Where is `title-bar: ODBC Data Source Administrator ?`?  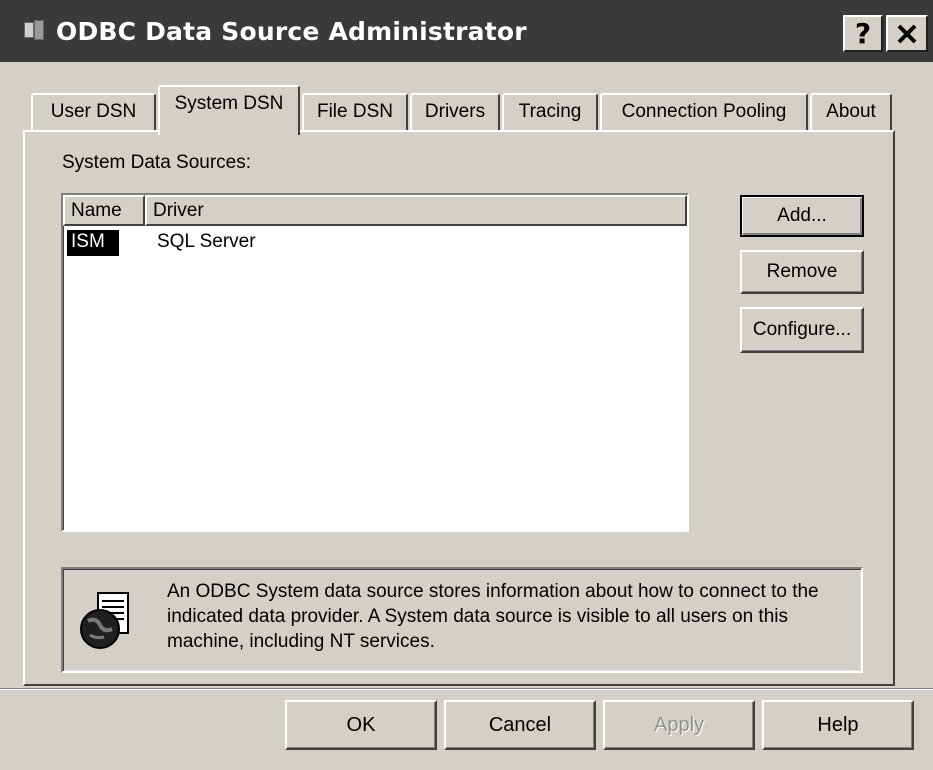 title-bar: ODBC Data Source Administrator ? is located at coordinates (466, 31).